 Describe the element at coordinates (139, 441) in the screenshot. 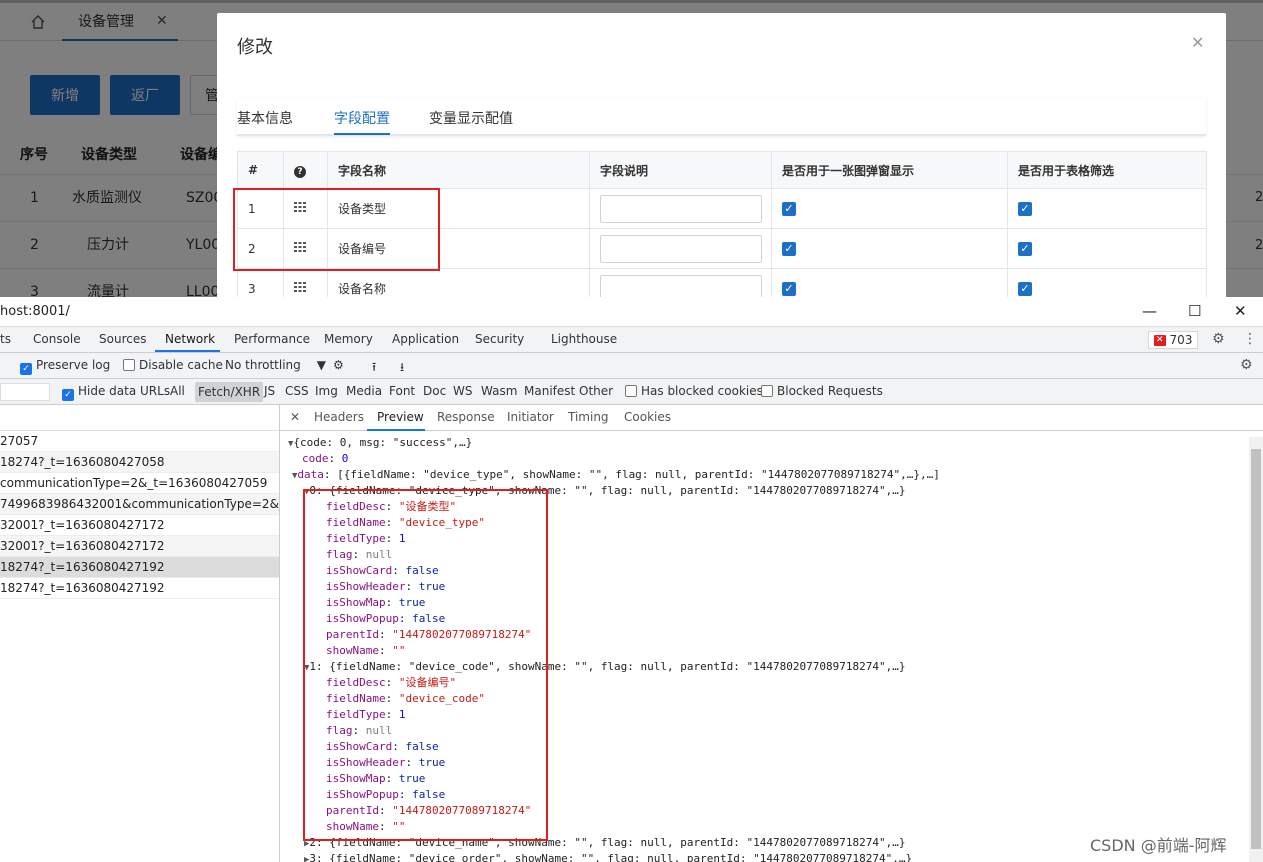

I see `request-row: 27057` at that location.